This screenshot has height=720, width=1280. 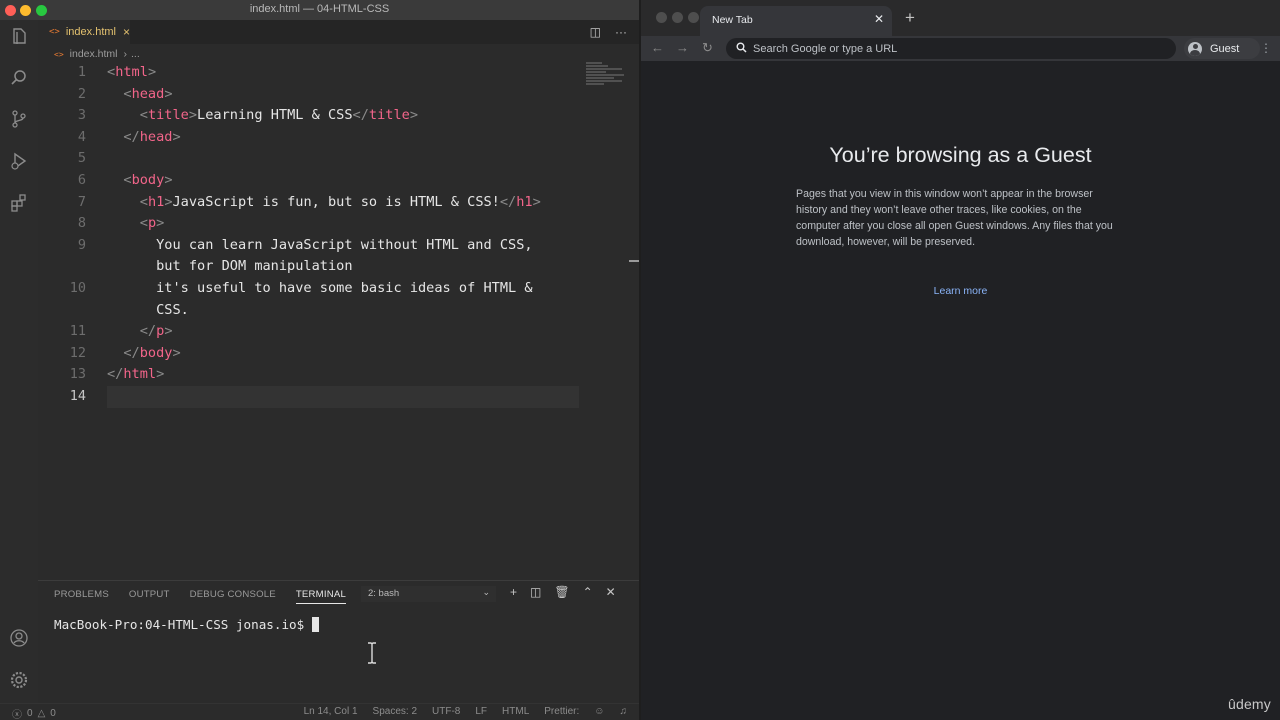 What do you see at coordinates (262, 116) in the screenshot?
I see `code-text: <title>Learning HTML & CSS</title>` at bounding box center [262, 116].